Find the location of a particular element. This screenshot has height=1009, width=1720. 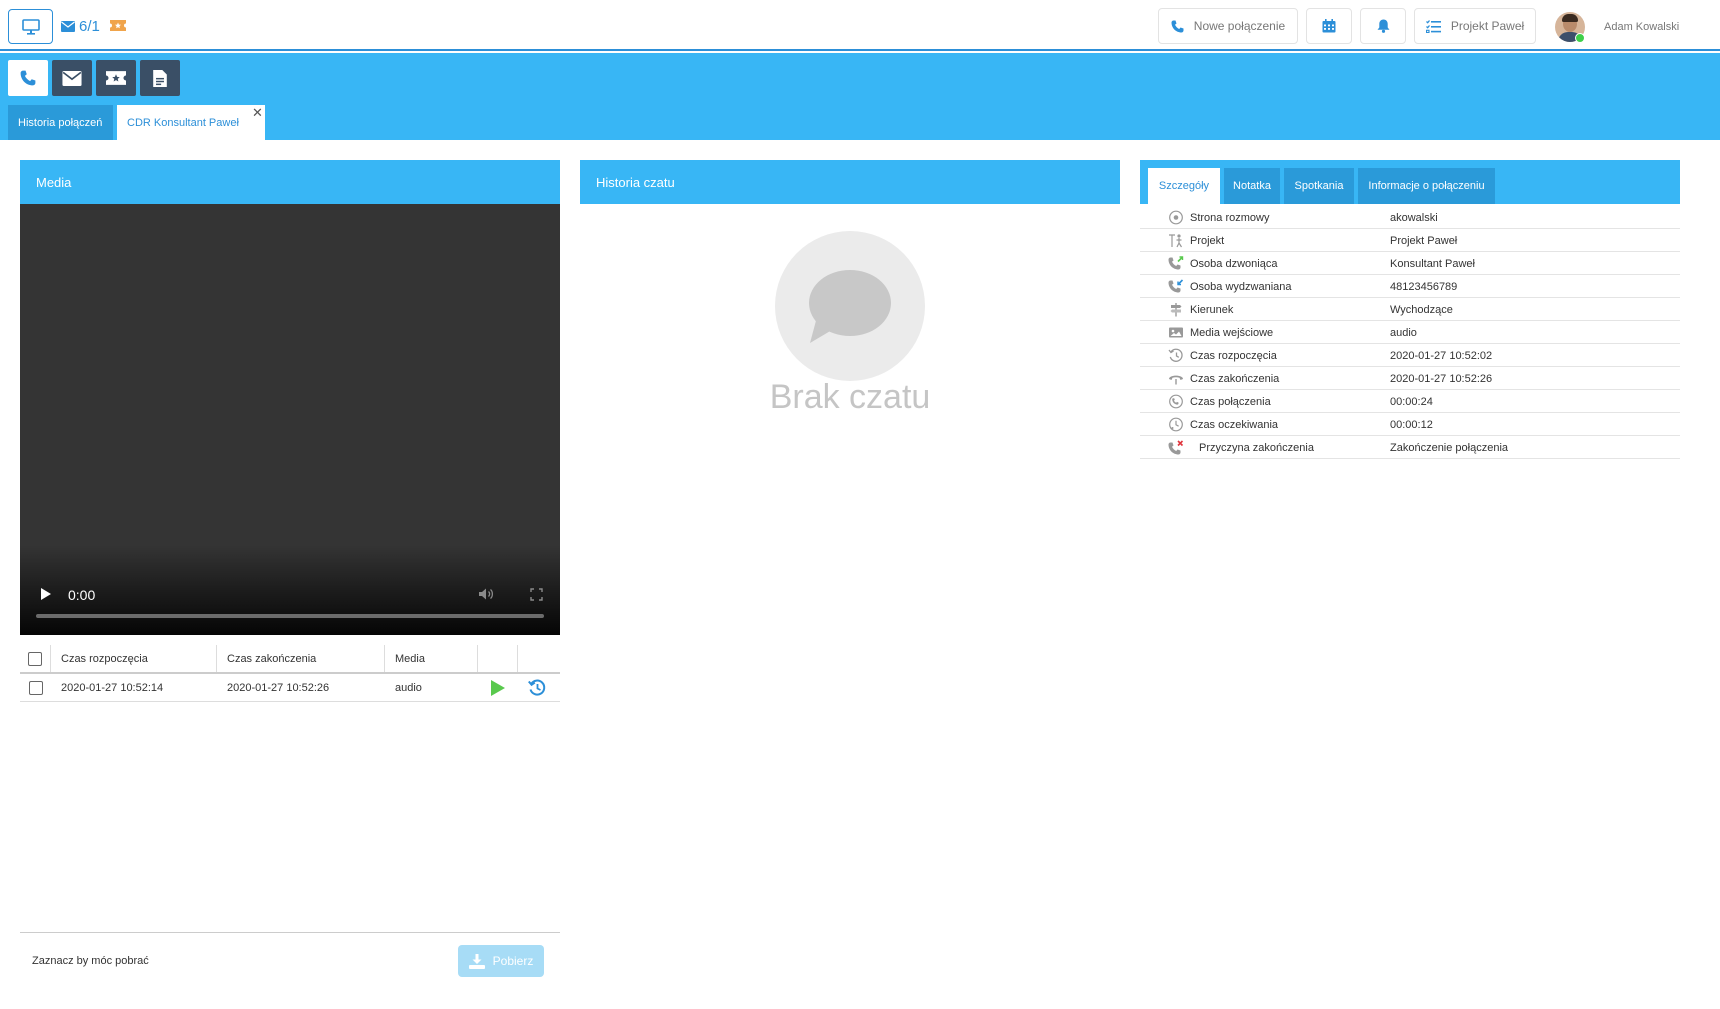

tab-cdr-consultant: CDR Konsultant Paweł is located at coordinates (191, 122).